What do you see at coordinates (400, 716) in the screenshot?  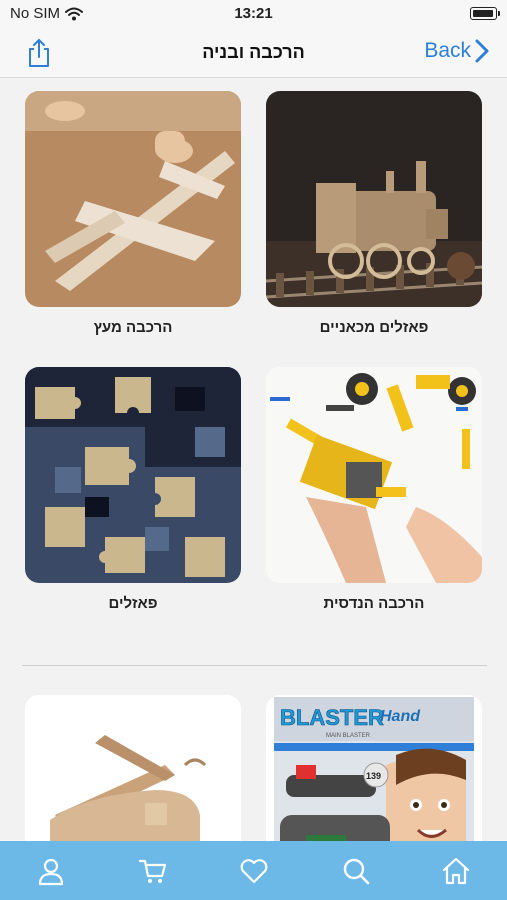 I see `box-subtitle: Hand` at bounding box center [400, 716].